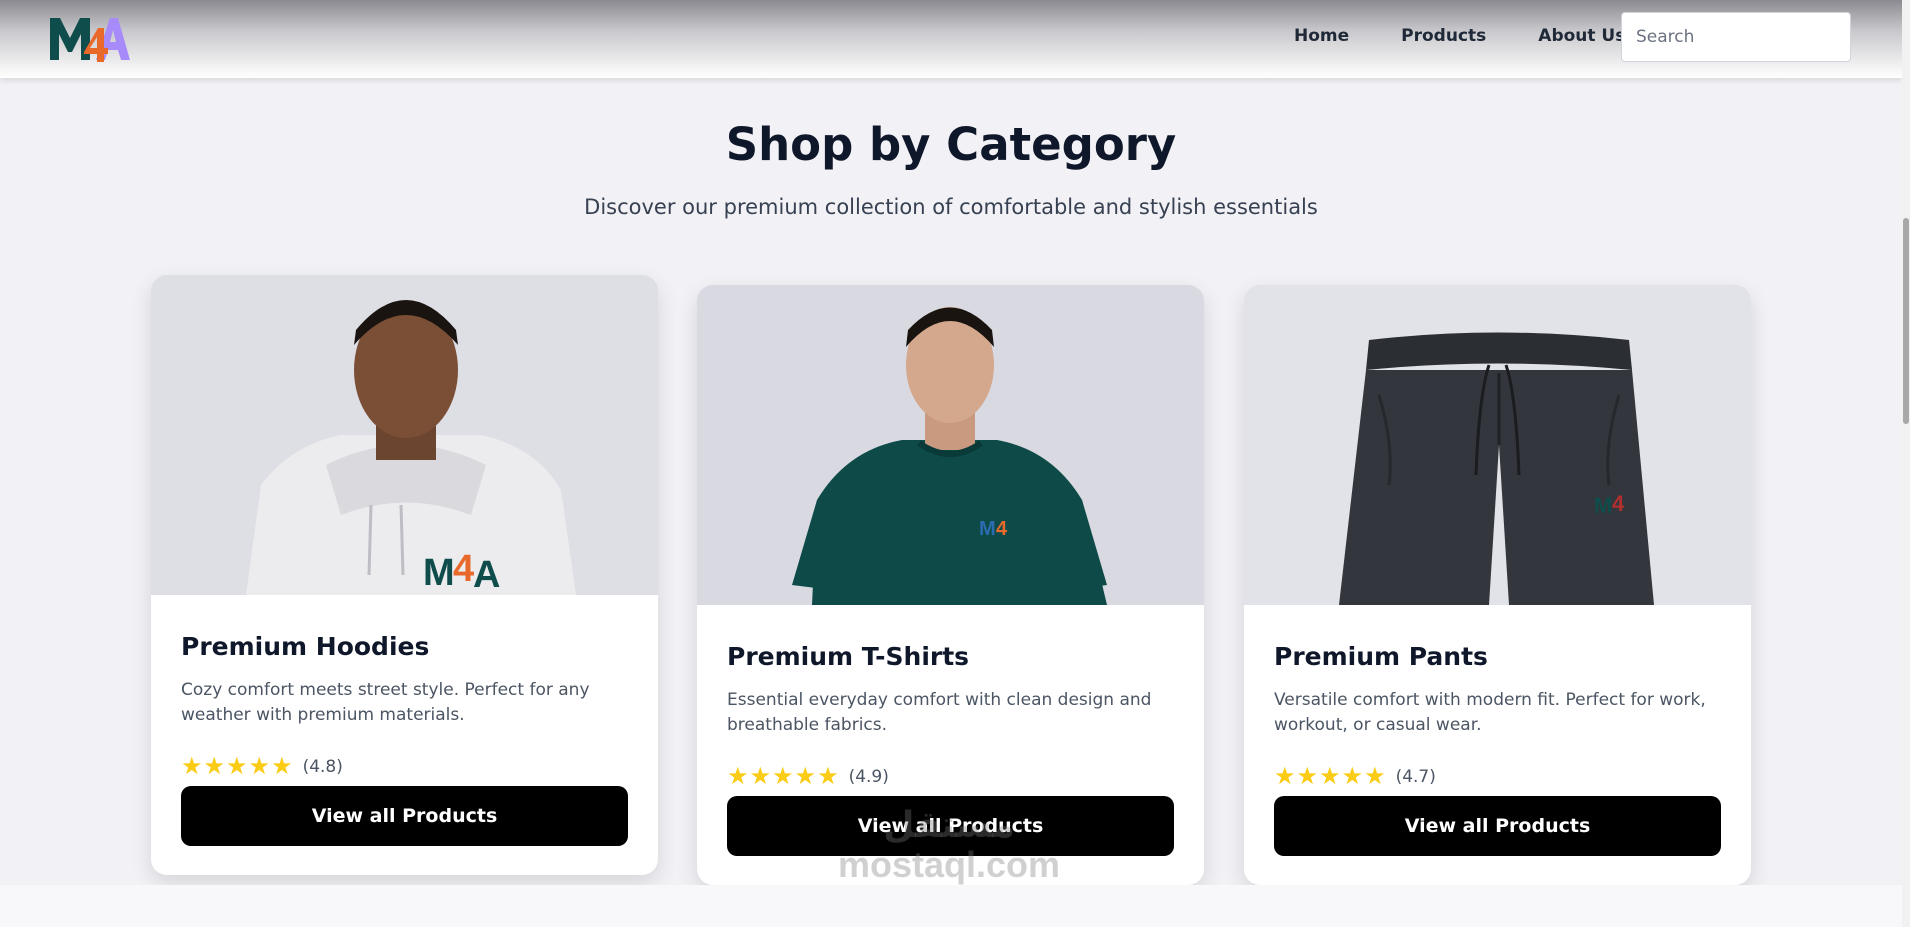 The image size is (1910, 927). What do you see at coordinates (1906, 463) in the screenshot?
I see `page-scrollbar` at bounding box center [1906, 463].